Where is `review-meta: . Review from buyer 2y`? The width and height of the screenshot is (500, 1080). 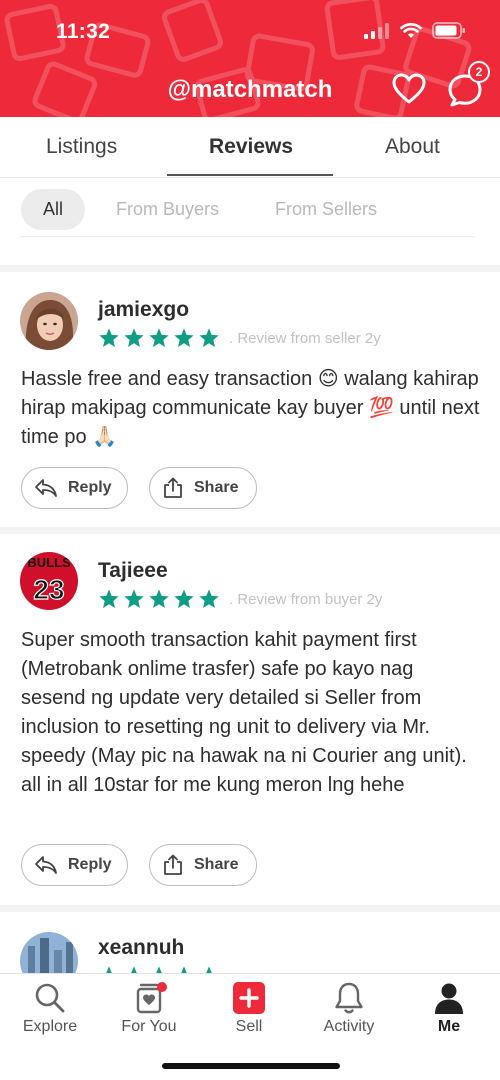 review-meta: . Review from buyer 2y is located at coordinates (306, 599).